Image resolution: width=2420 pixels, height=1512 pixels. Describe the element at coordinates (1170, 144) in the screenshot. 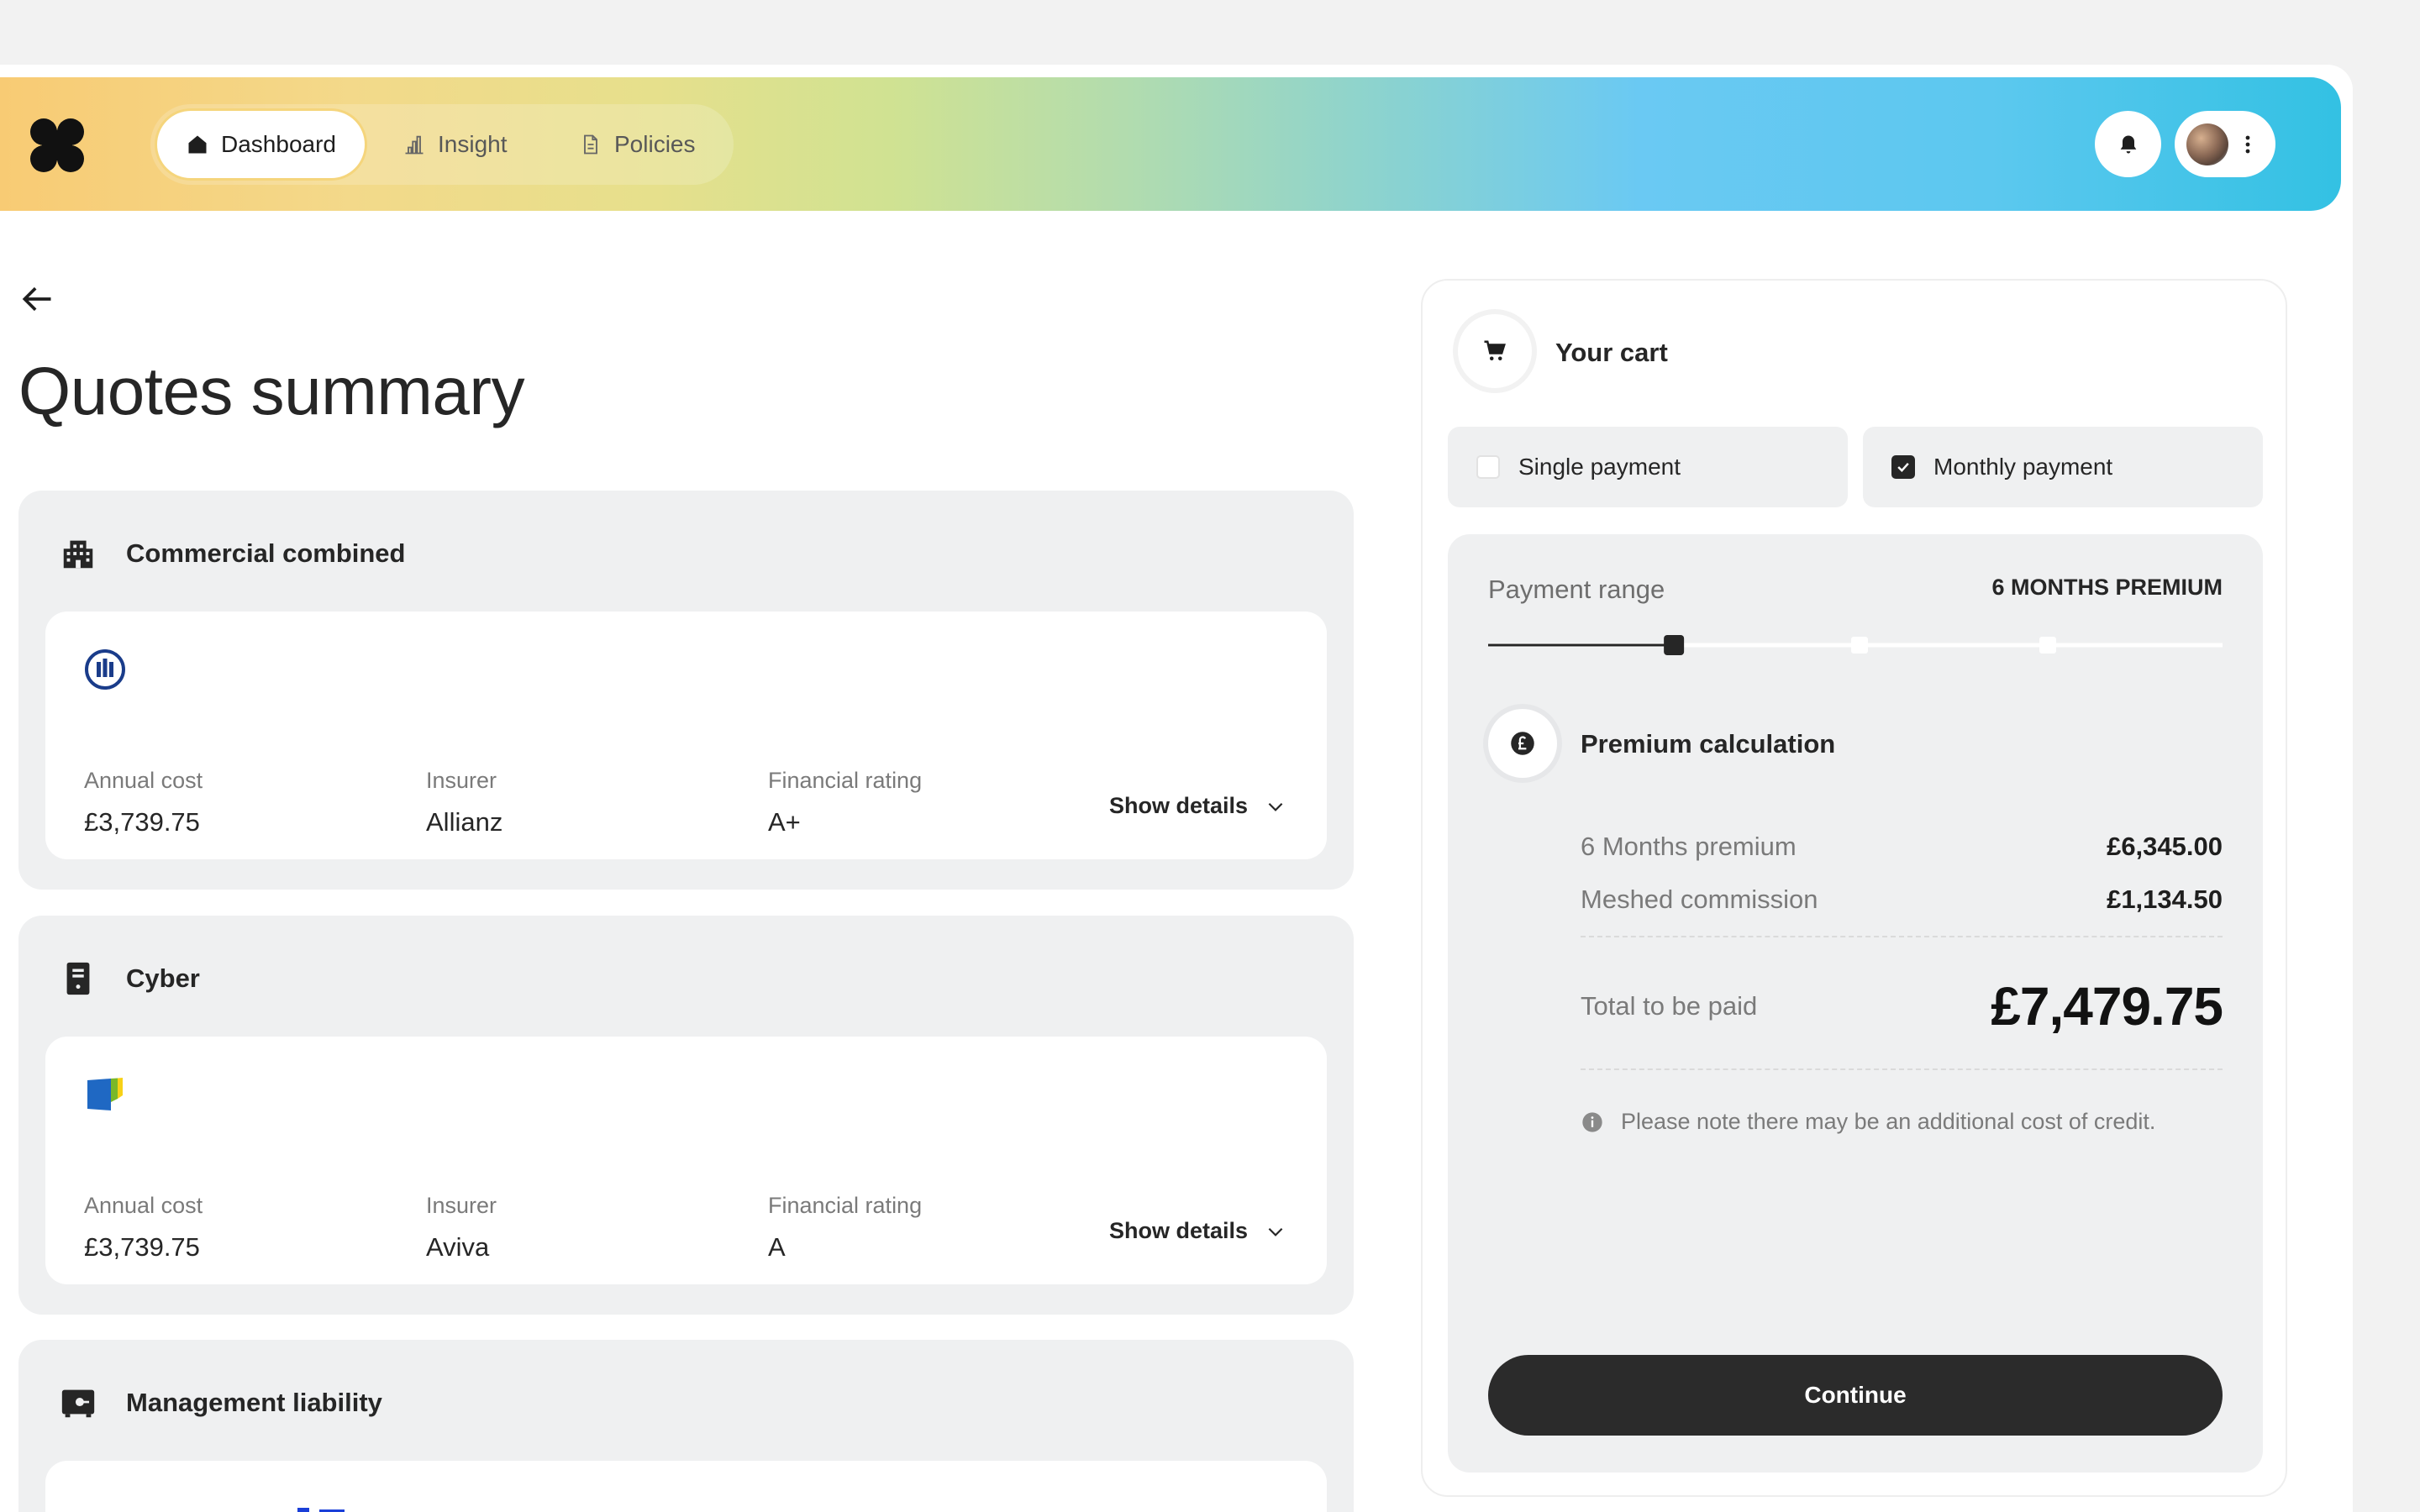

I see `top-navigation-bar: Dashboard Insight Policies` at that location.